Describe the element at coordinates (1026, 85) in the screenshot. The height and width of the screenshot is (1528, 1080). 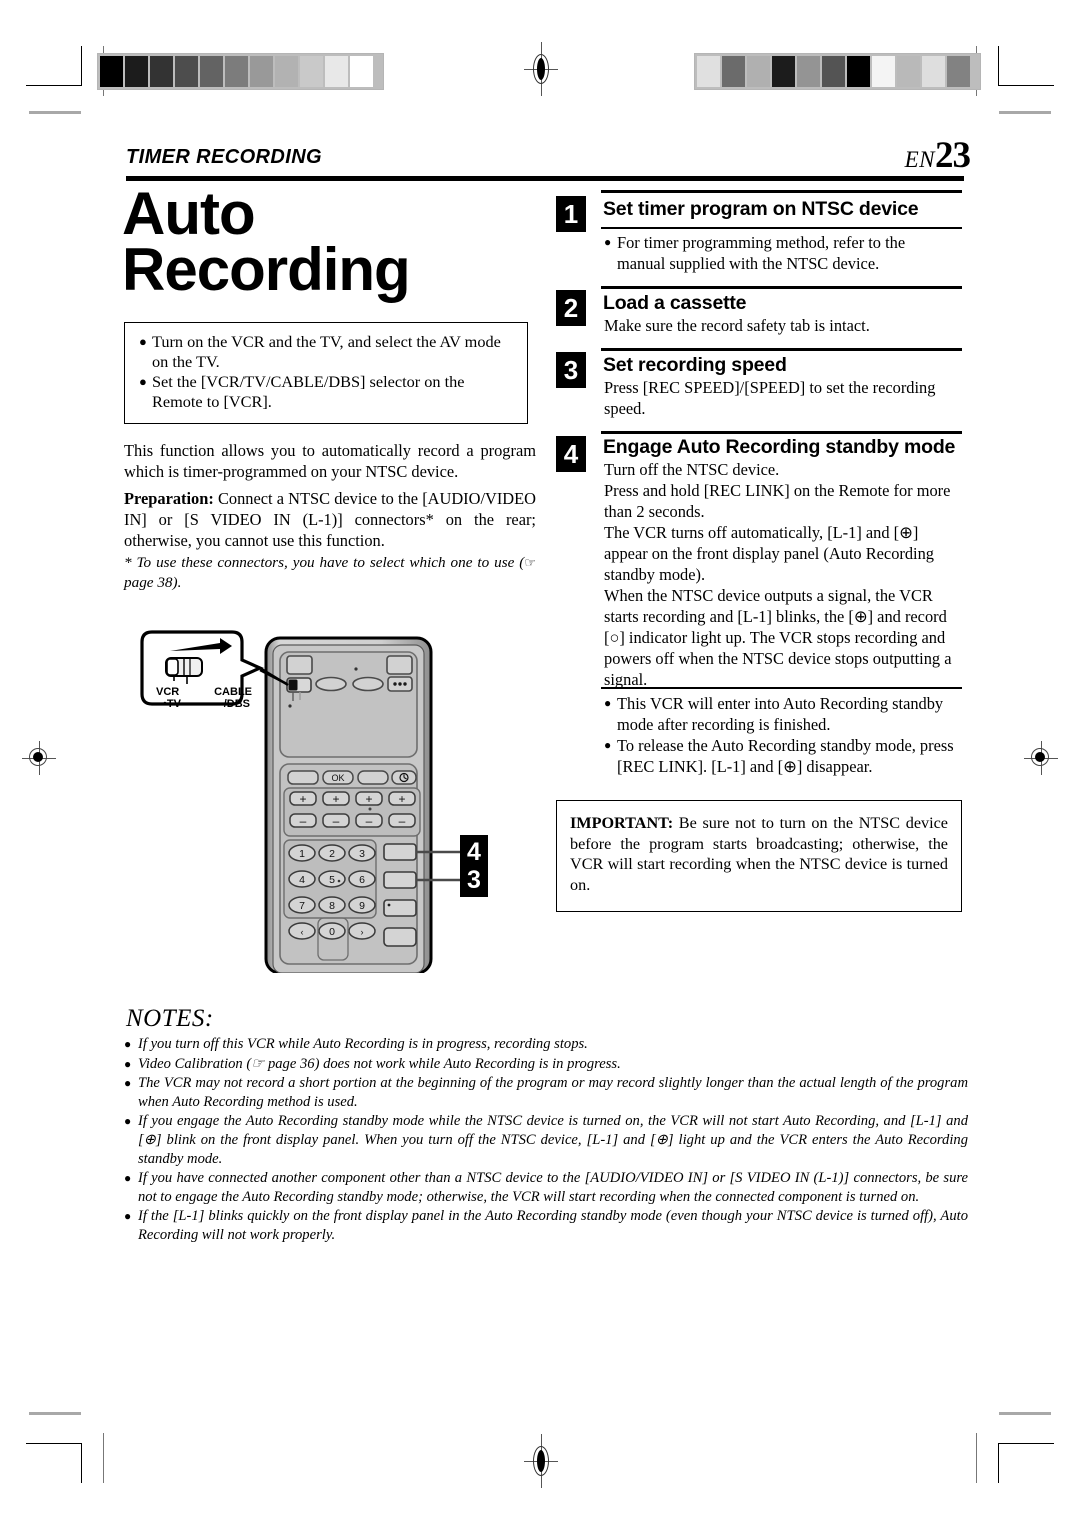
I see `crop-mark-tr-h` at that location.